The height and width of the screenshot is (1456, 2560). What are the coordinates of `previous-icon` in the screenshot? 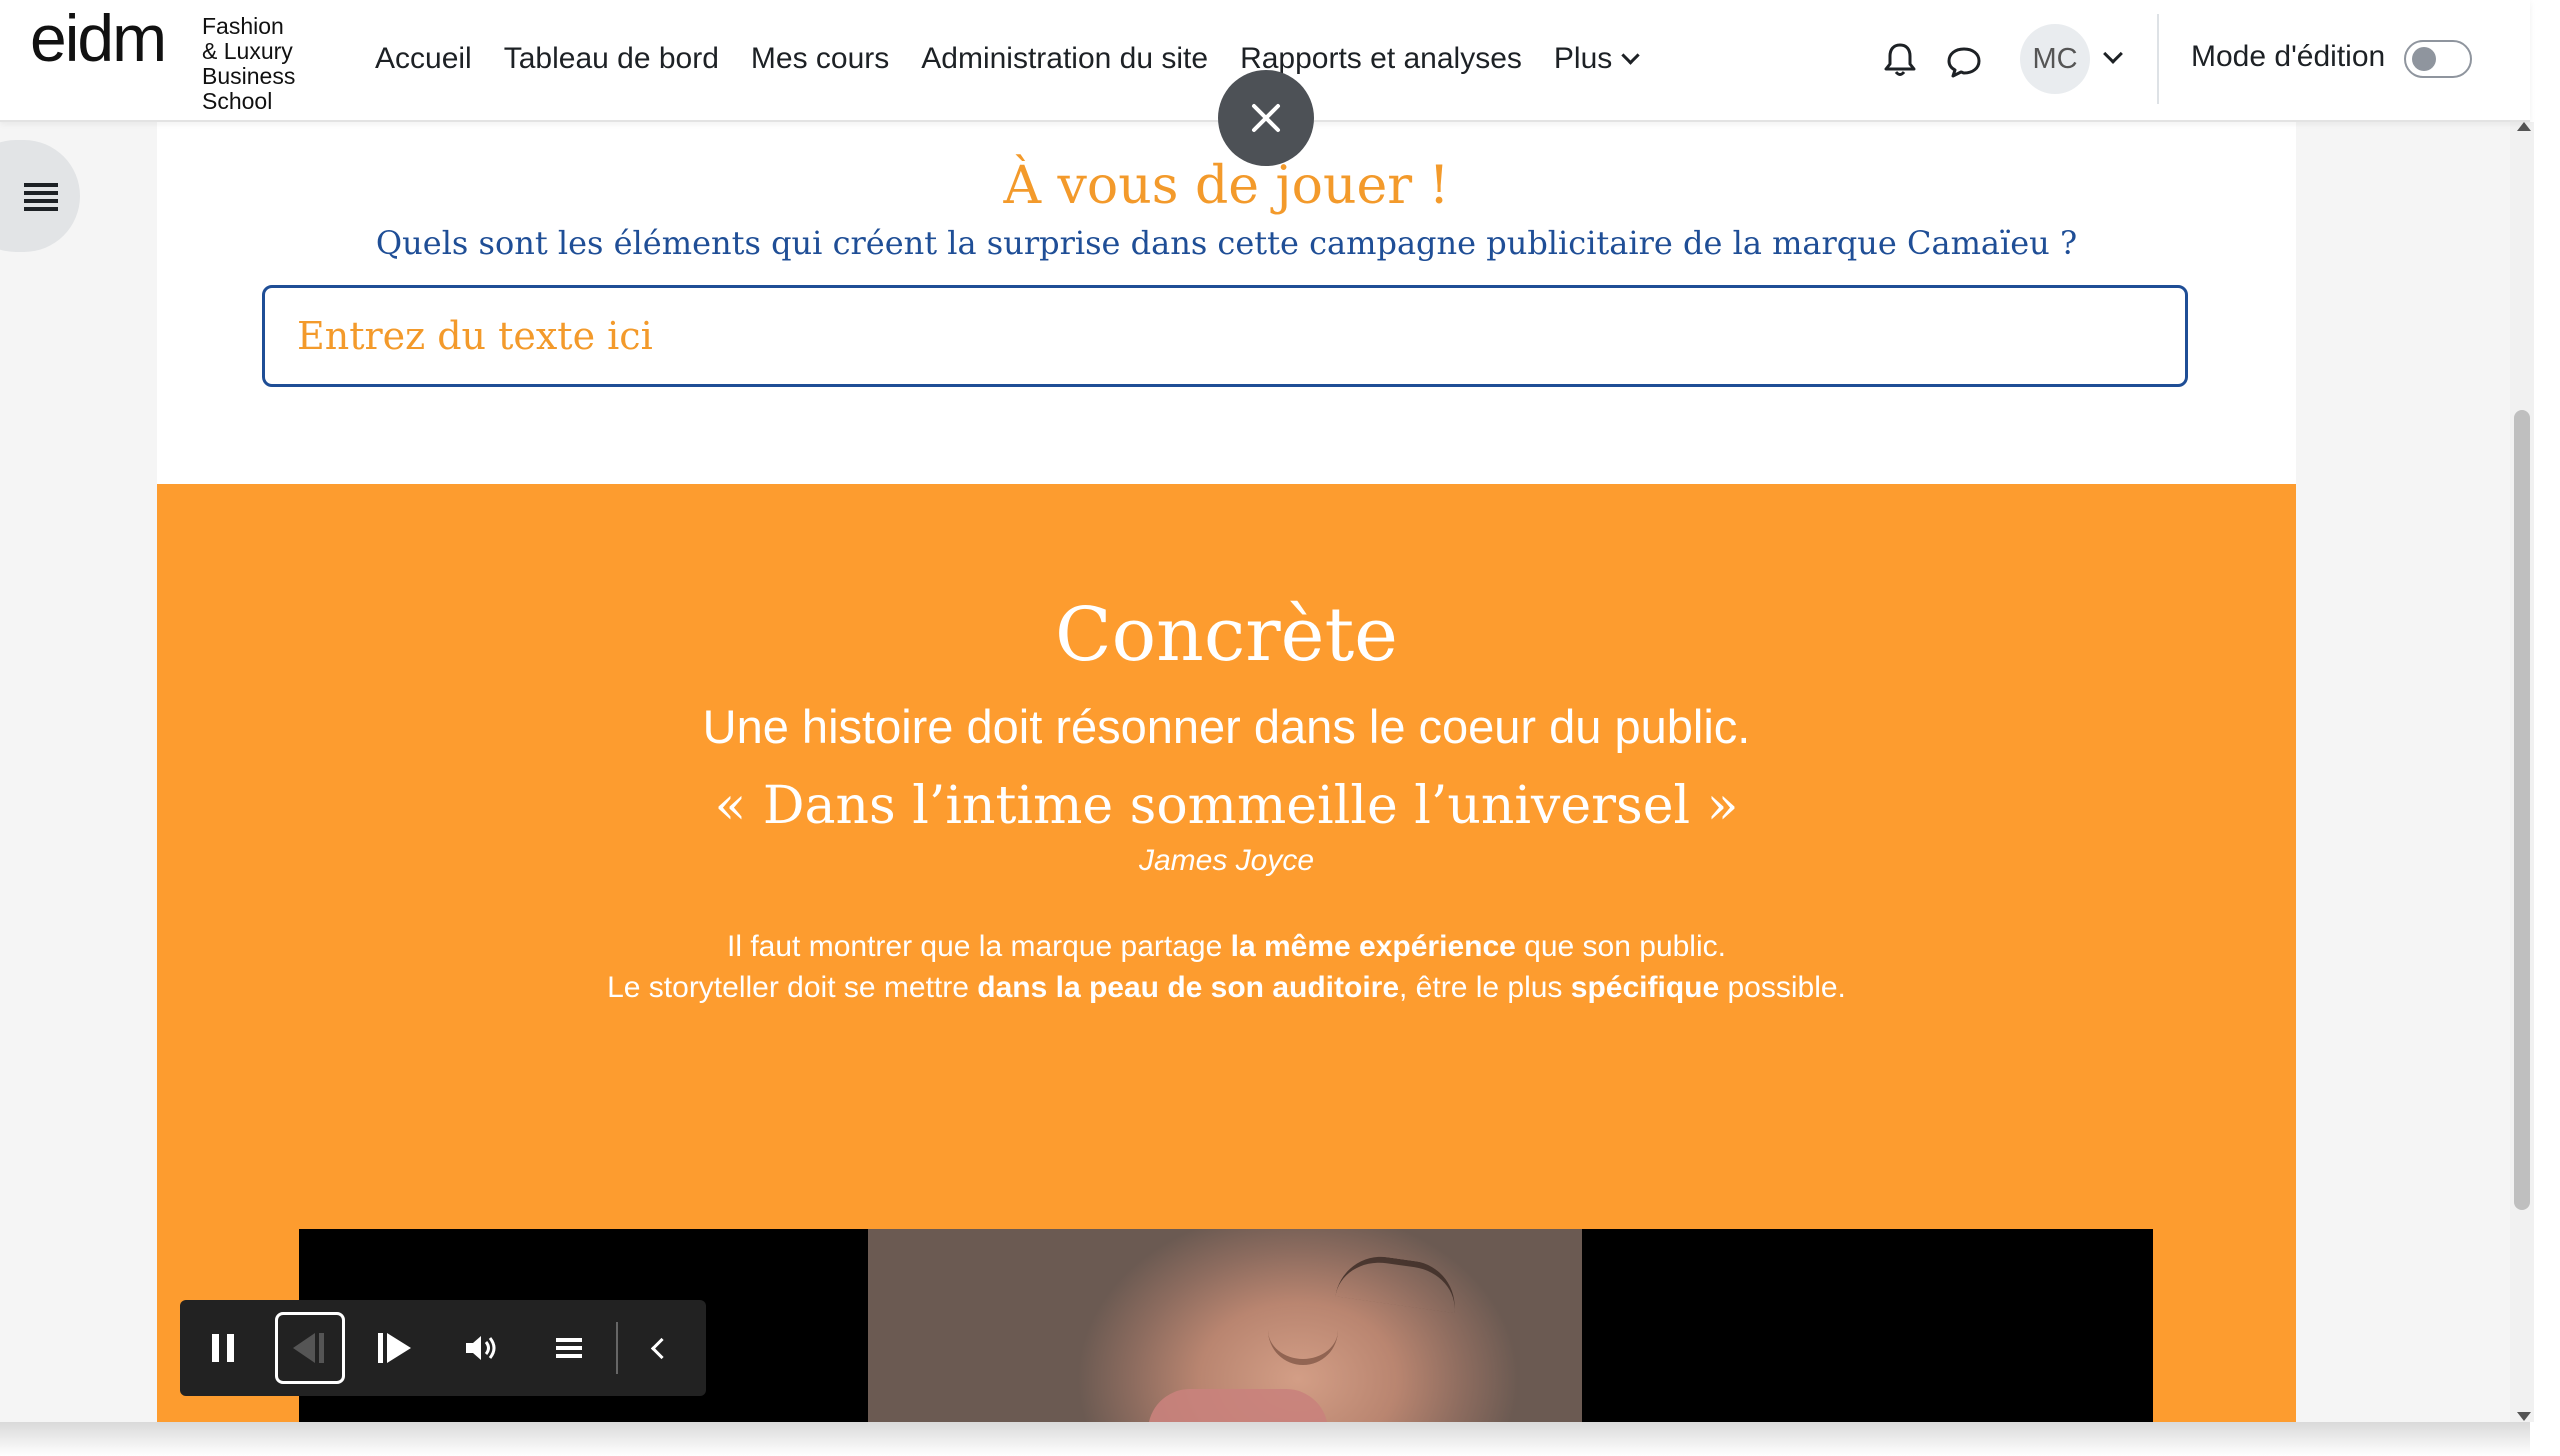 It's located at (310, 1348).